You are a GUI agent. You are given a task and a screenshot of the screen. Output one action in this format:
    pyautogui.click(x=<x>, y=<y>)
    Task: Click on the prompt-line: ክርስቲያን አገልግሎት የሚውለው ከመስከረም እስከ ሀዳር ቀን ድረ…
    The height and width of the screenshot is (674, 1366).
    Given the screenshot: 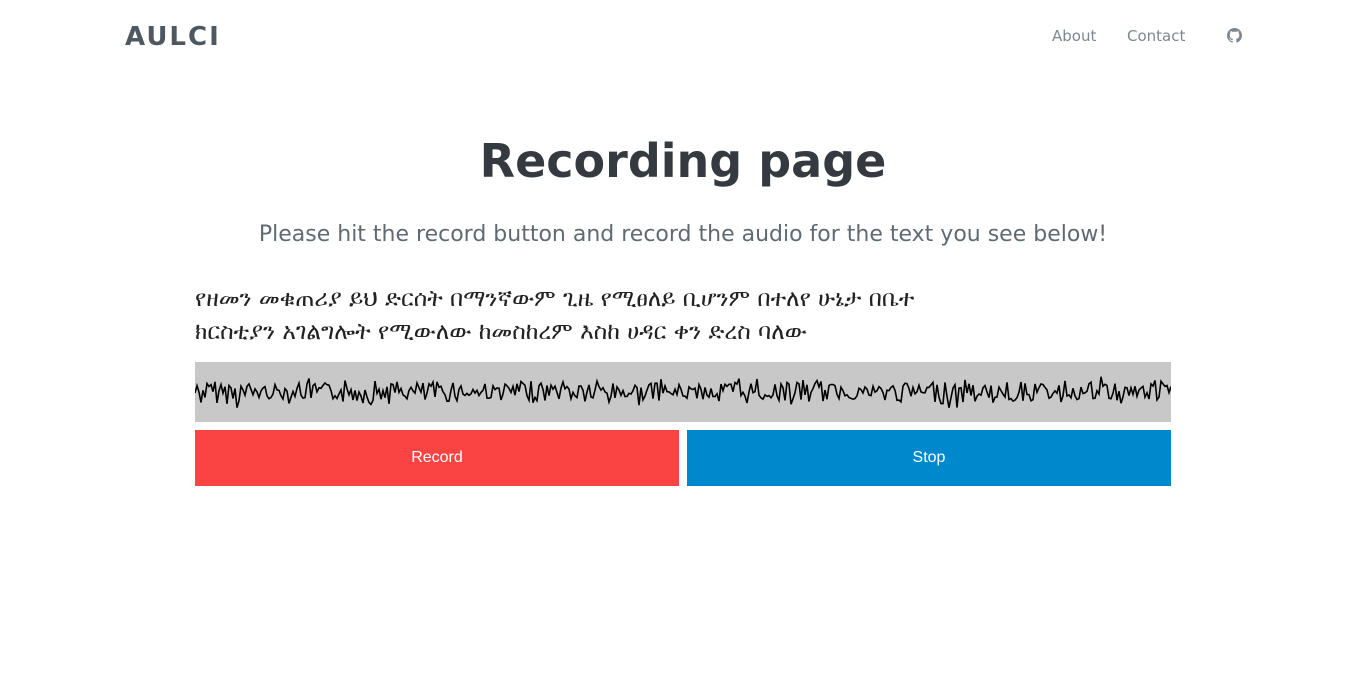 What is the action you would take?
    pyautogui.click(x=501, y=332)
    